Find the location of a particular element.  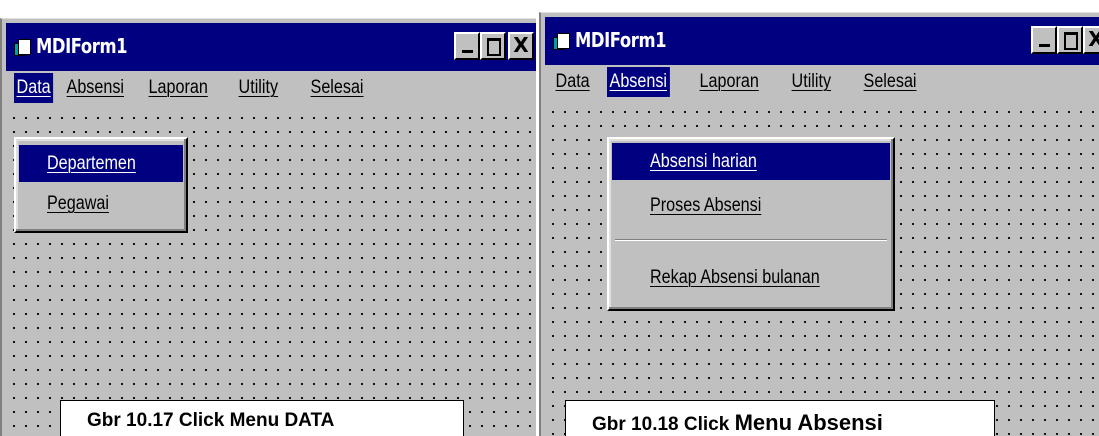

menu-item-pegawai: Pegawai is located at coordinates (101, 203).